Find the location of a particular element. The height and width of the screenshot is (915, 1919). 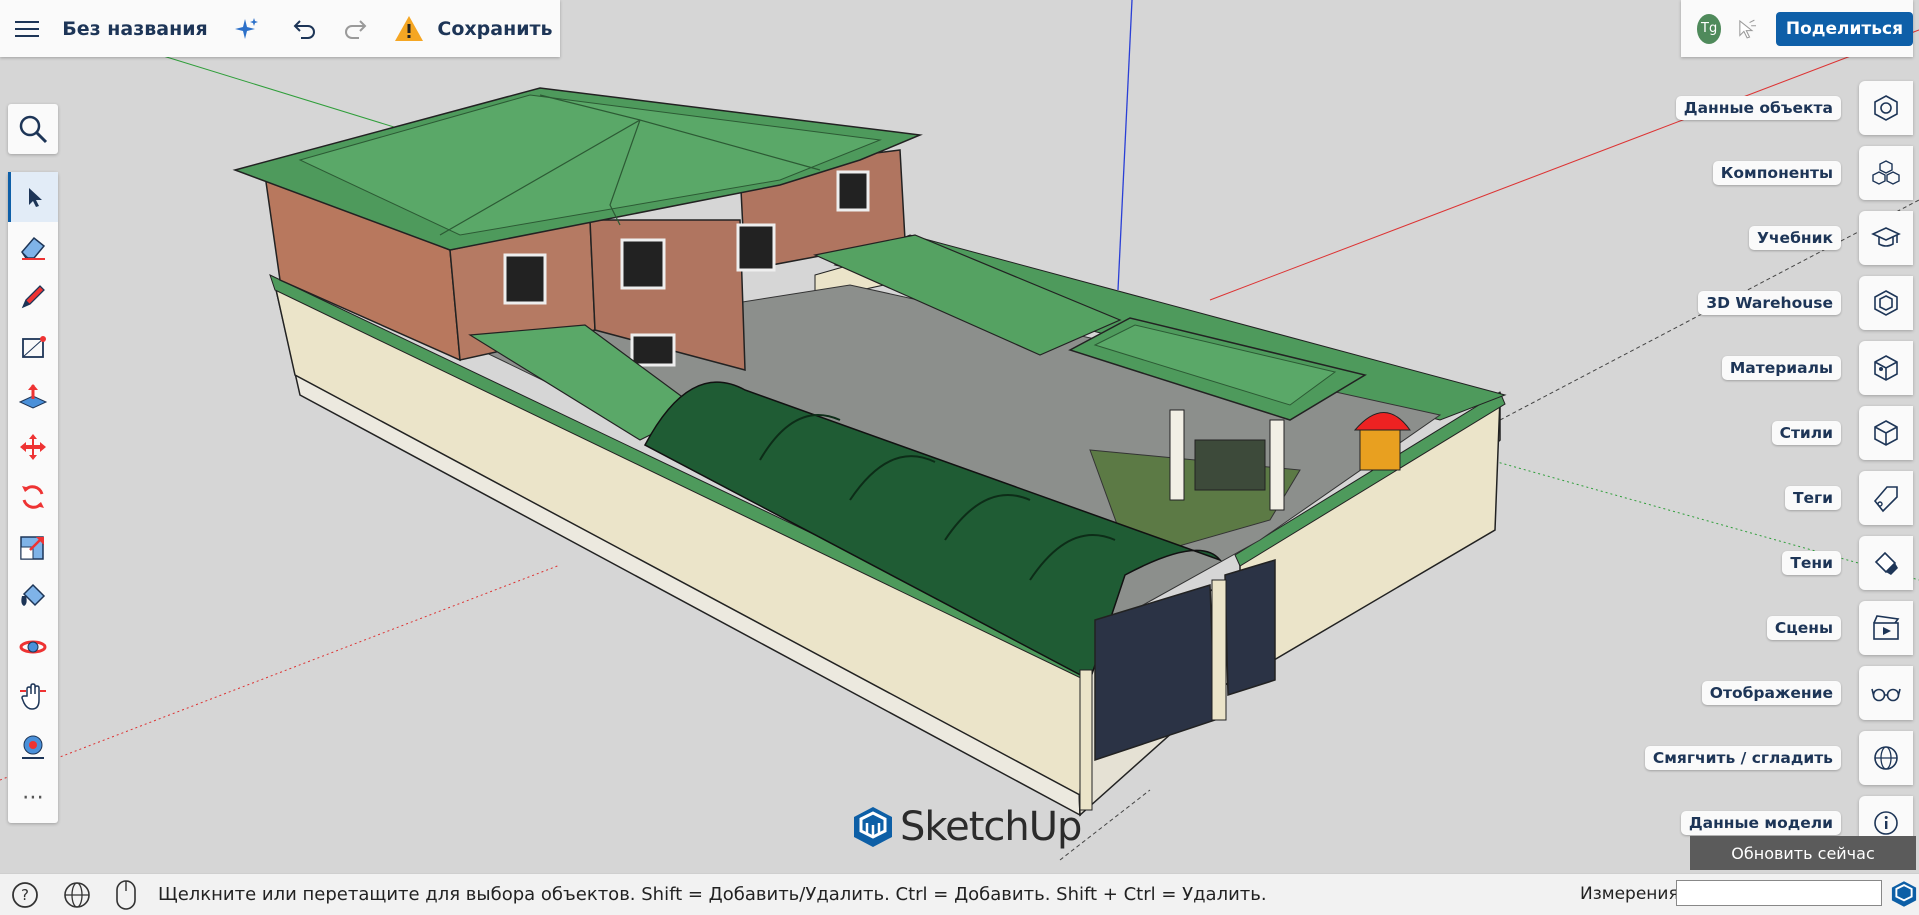

eraser-tool is located at coordinates (33, 247).